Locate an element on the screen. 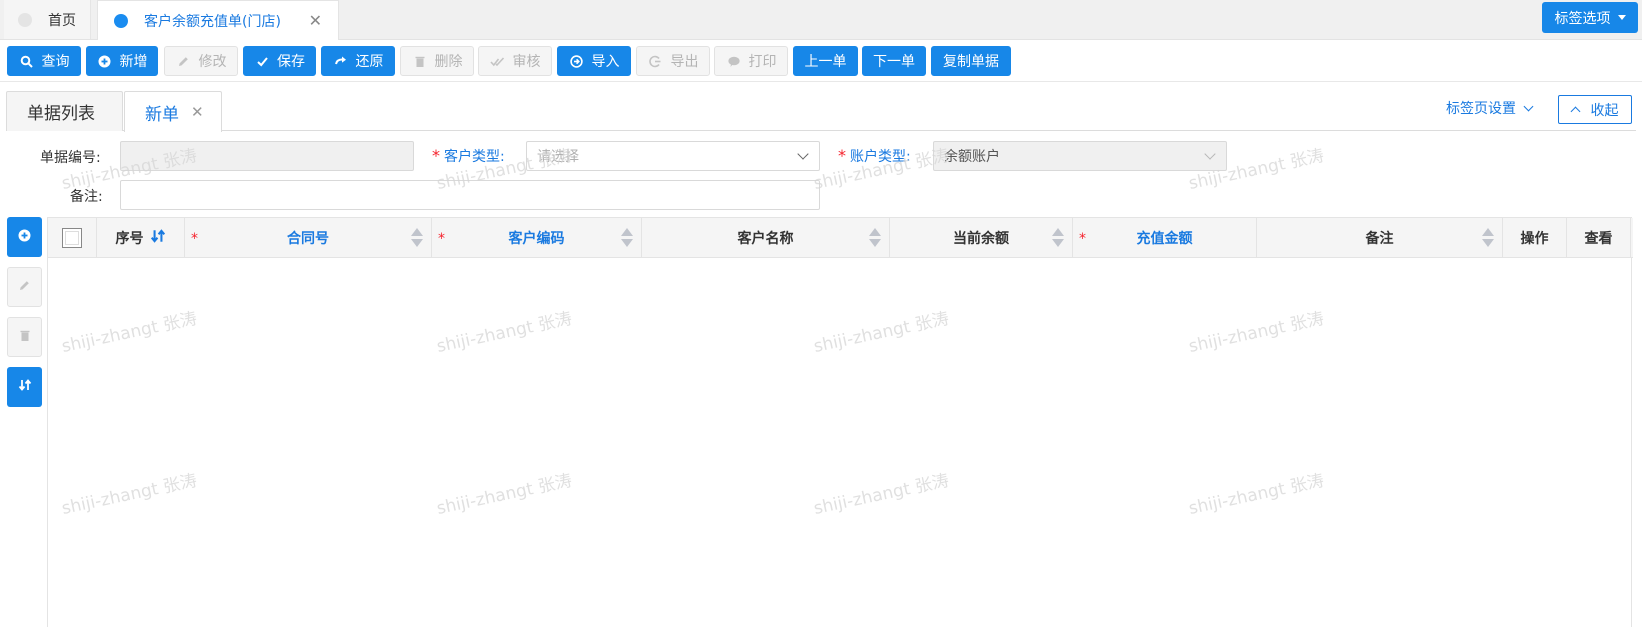 This screenshot has height=627, width=1642. next-doc-button-label: 下一单 is located at coordinates (894, 62).